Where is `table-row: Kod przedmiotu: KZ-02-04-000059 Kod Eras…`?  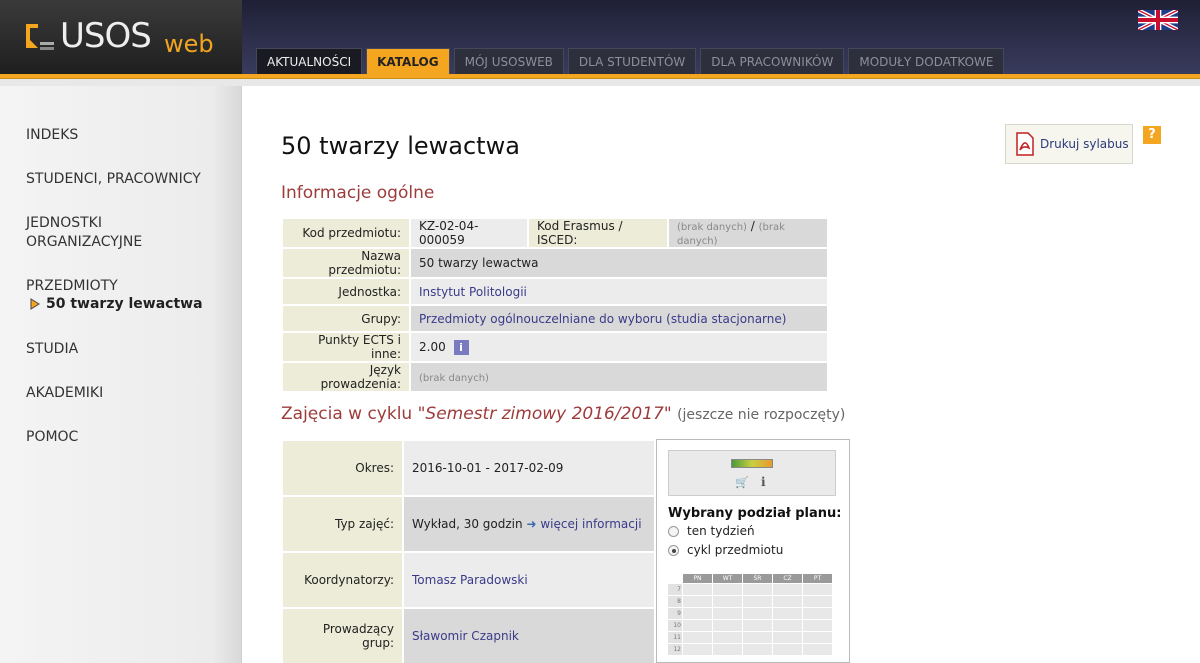 table-row: Kod przedmiotu: KZ-02-04-000059 Kod Eras… is located at coordinates (555, 233).